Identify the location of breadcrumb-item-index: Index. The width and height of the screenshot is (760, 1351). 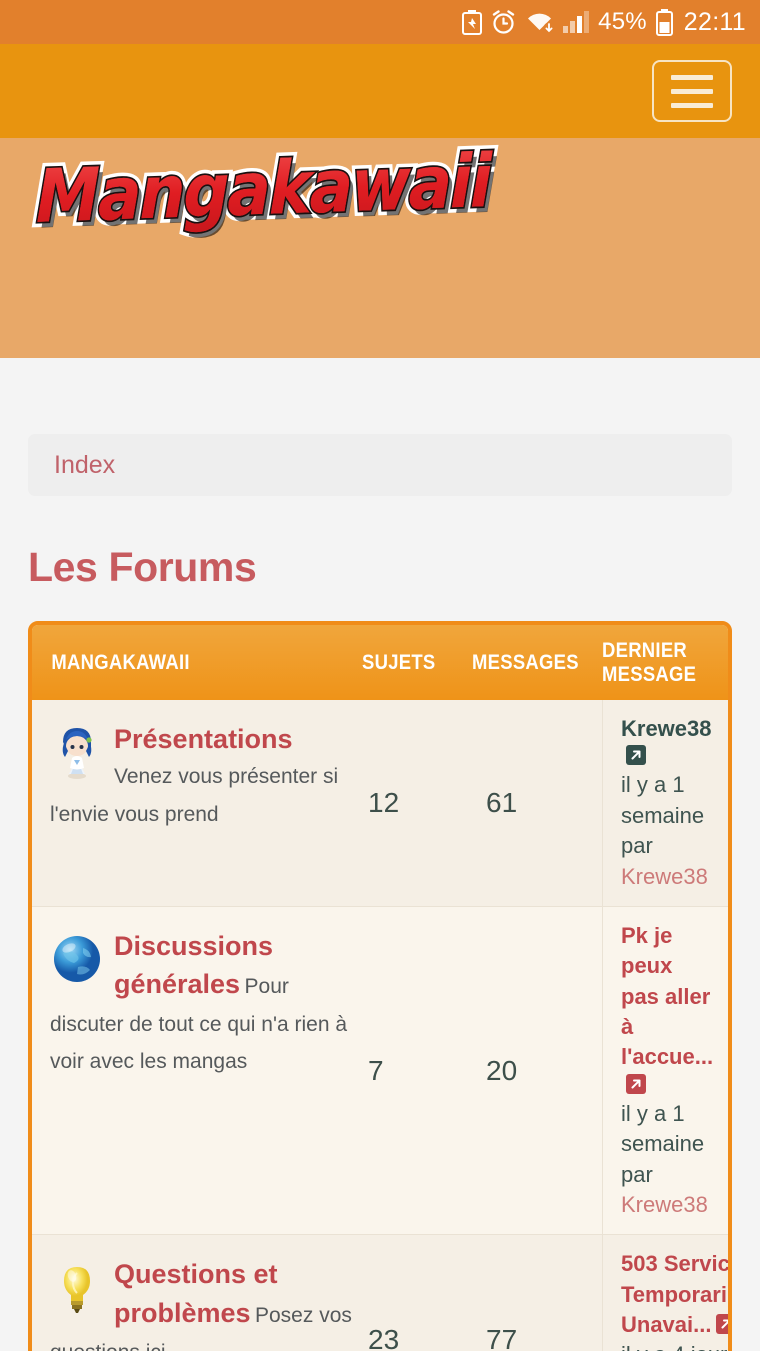
(84, 465).